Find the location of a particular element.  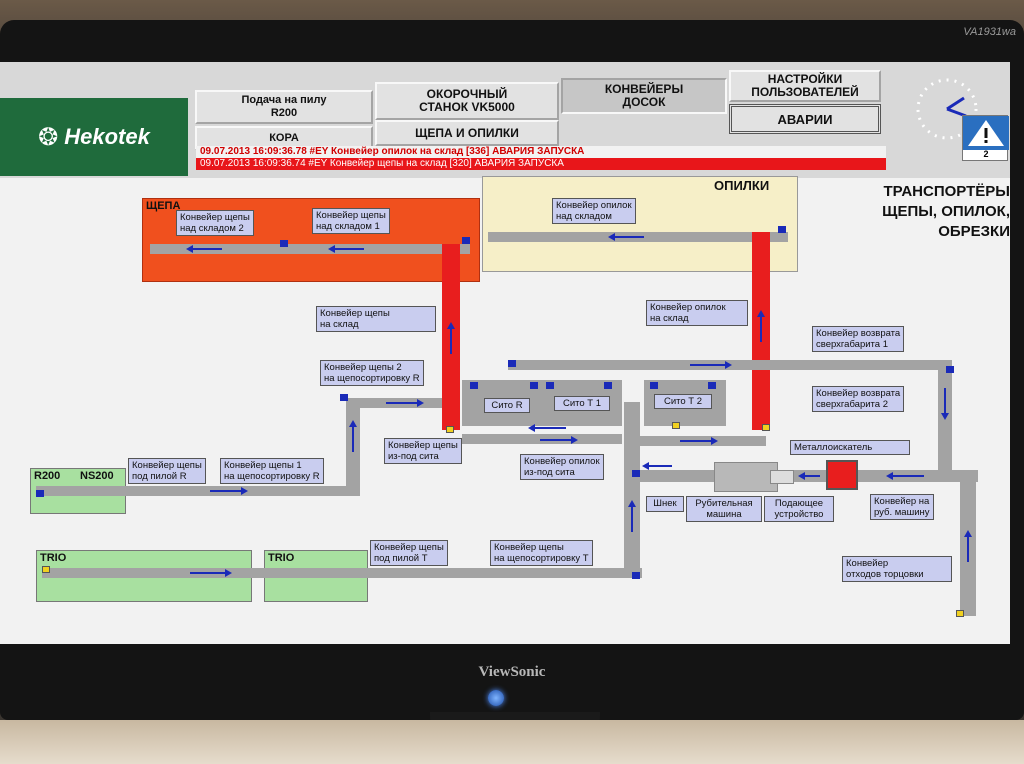

sawdust-over-store-label: Конвейер опилок над складом is located at coordinates (594, 211).